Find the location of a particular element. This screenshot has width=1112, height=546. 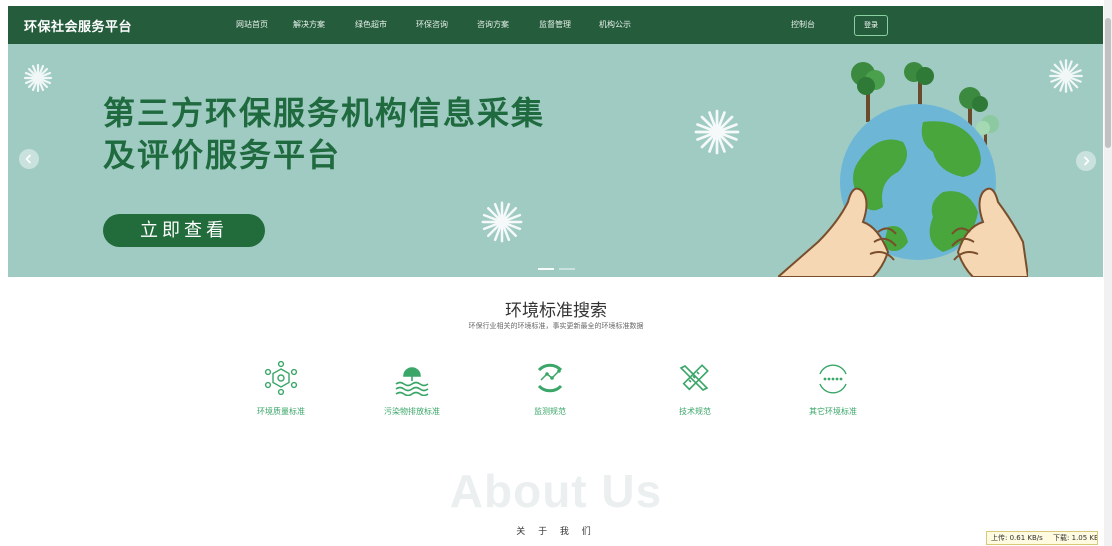

category-label: 其它环境标准 is located at coordinates (833, 411).